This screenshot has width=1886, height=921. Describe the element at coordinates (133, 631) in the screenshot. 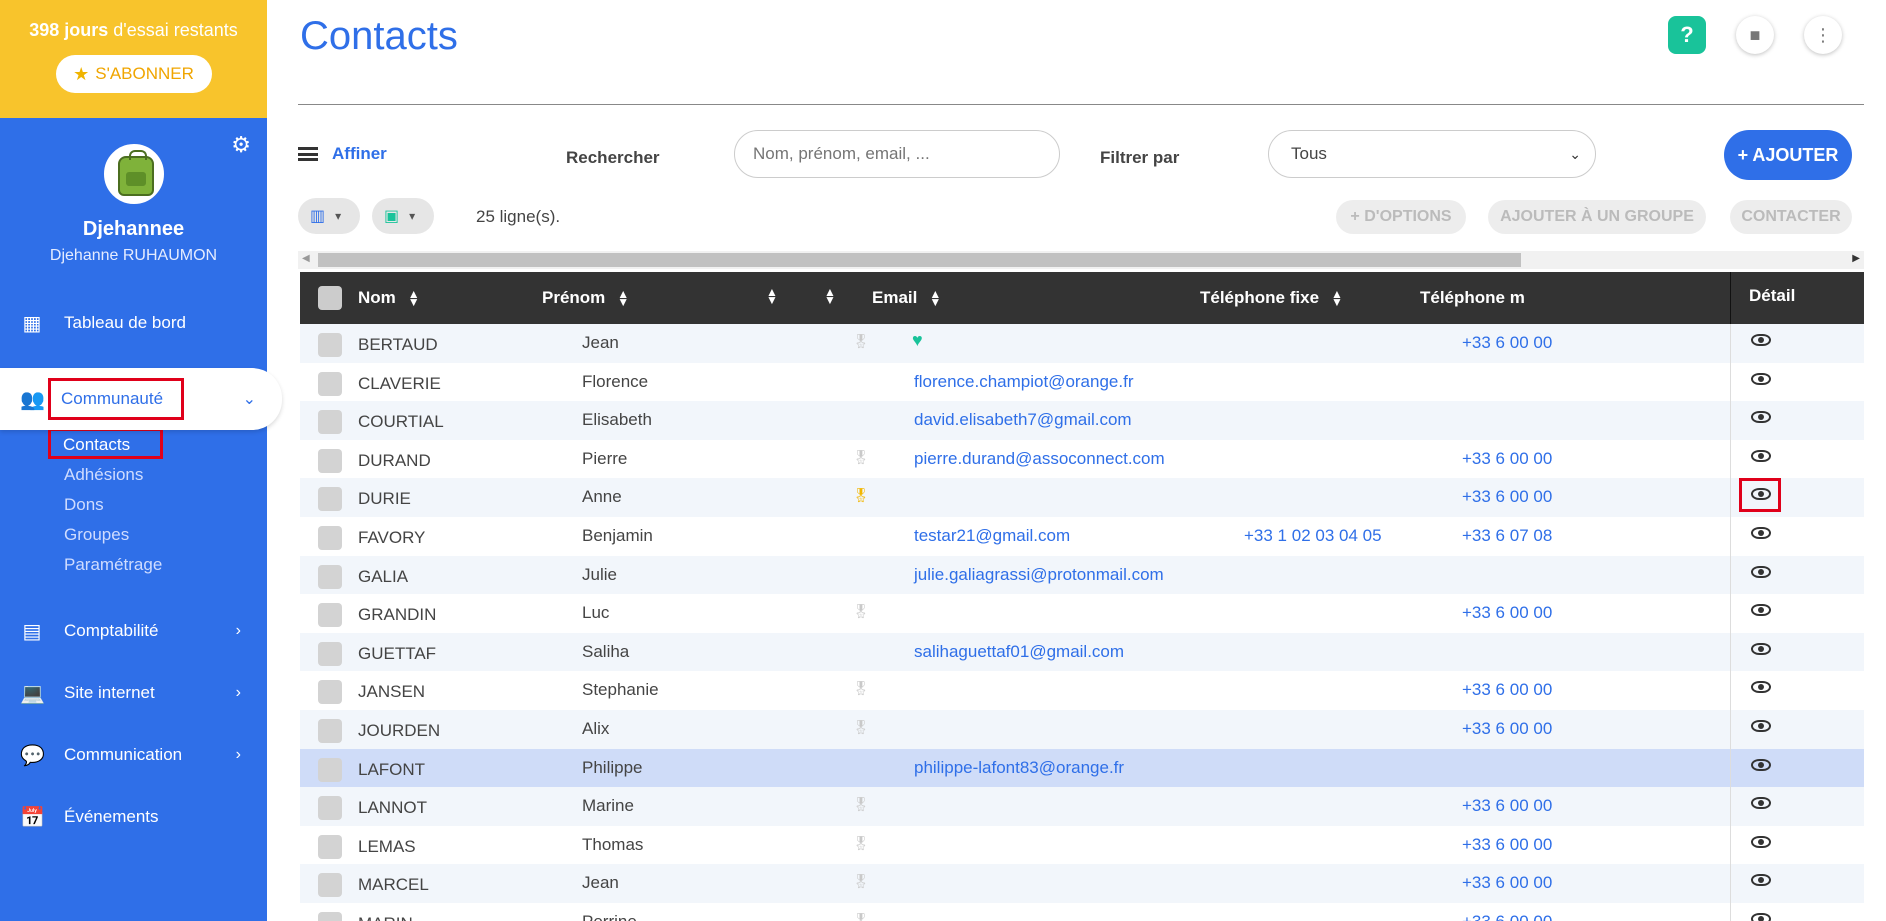

I see `sidebar-item-accounting: ▤ Comptabilité ›` at that location.